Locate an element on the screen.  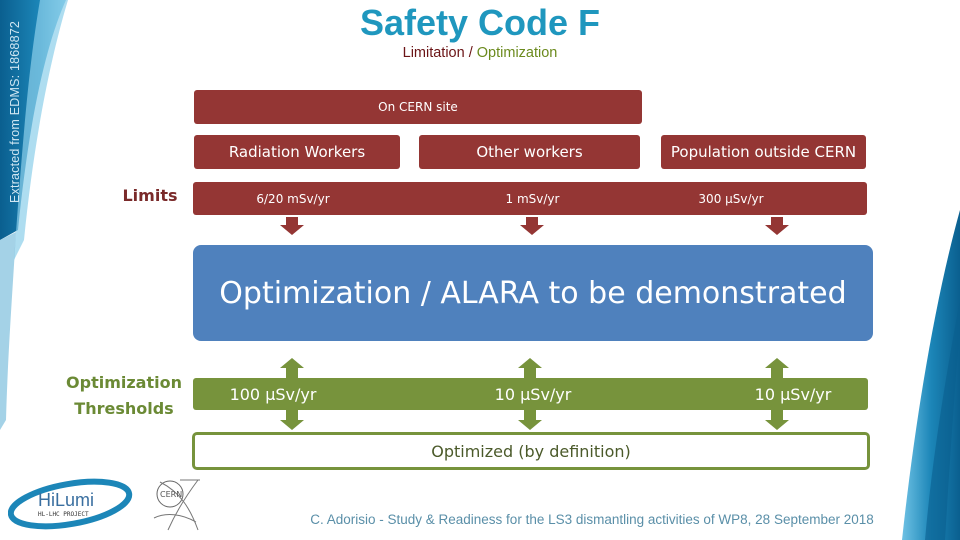
limit-other-workers: 1 mSv/yr is located at coordinates (532, 198).